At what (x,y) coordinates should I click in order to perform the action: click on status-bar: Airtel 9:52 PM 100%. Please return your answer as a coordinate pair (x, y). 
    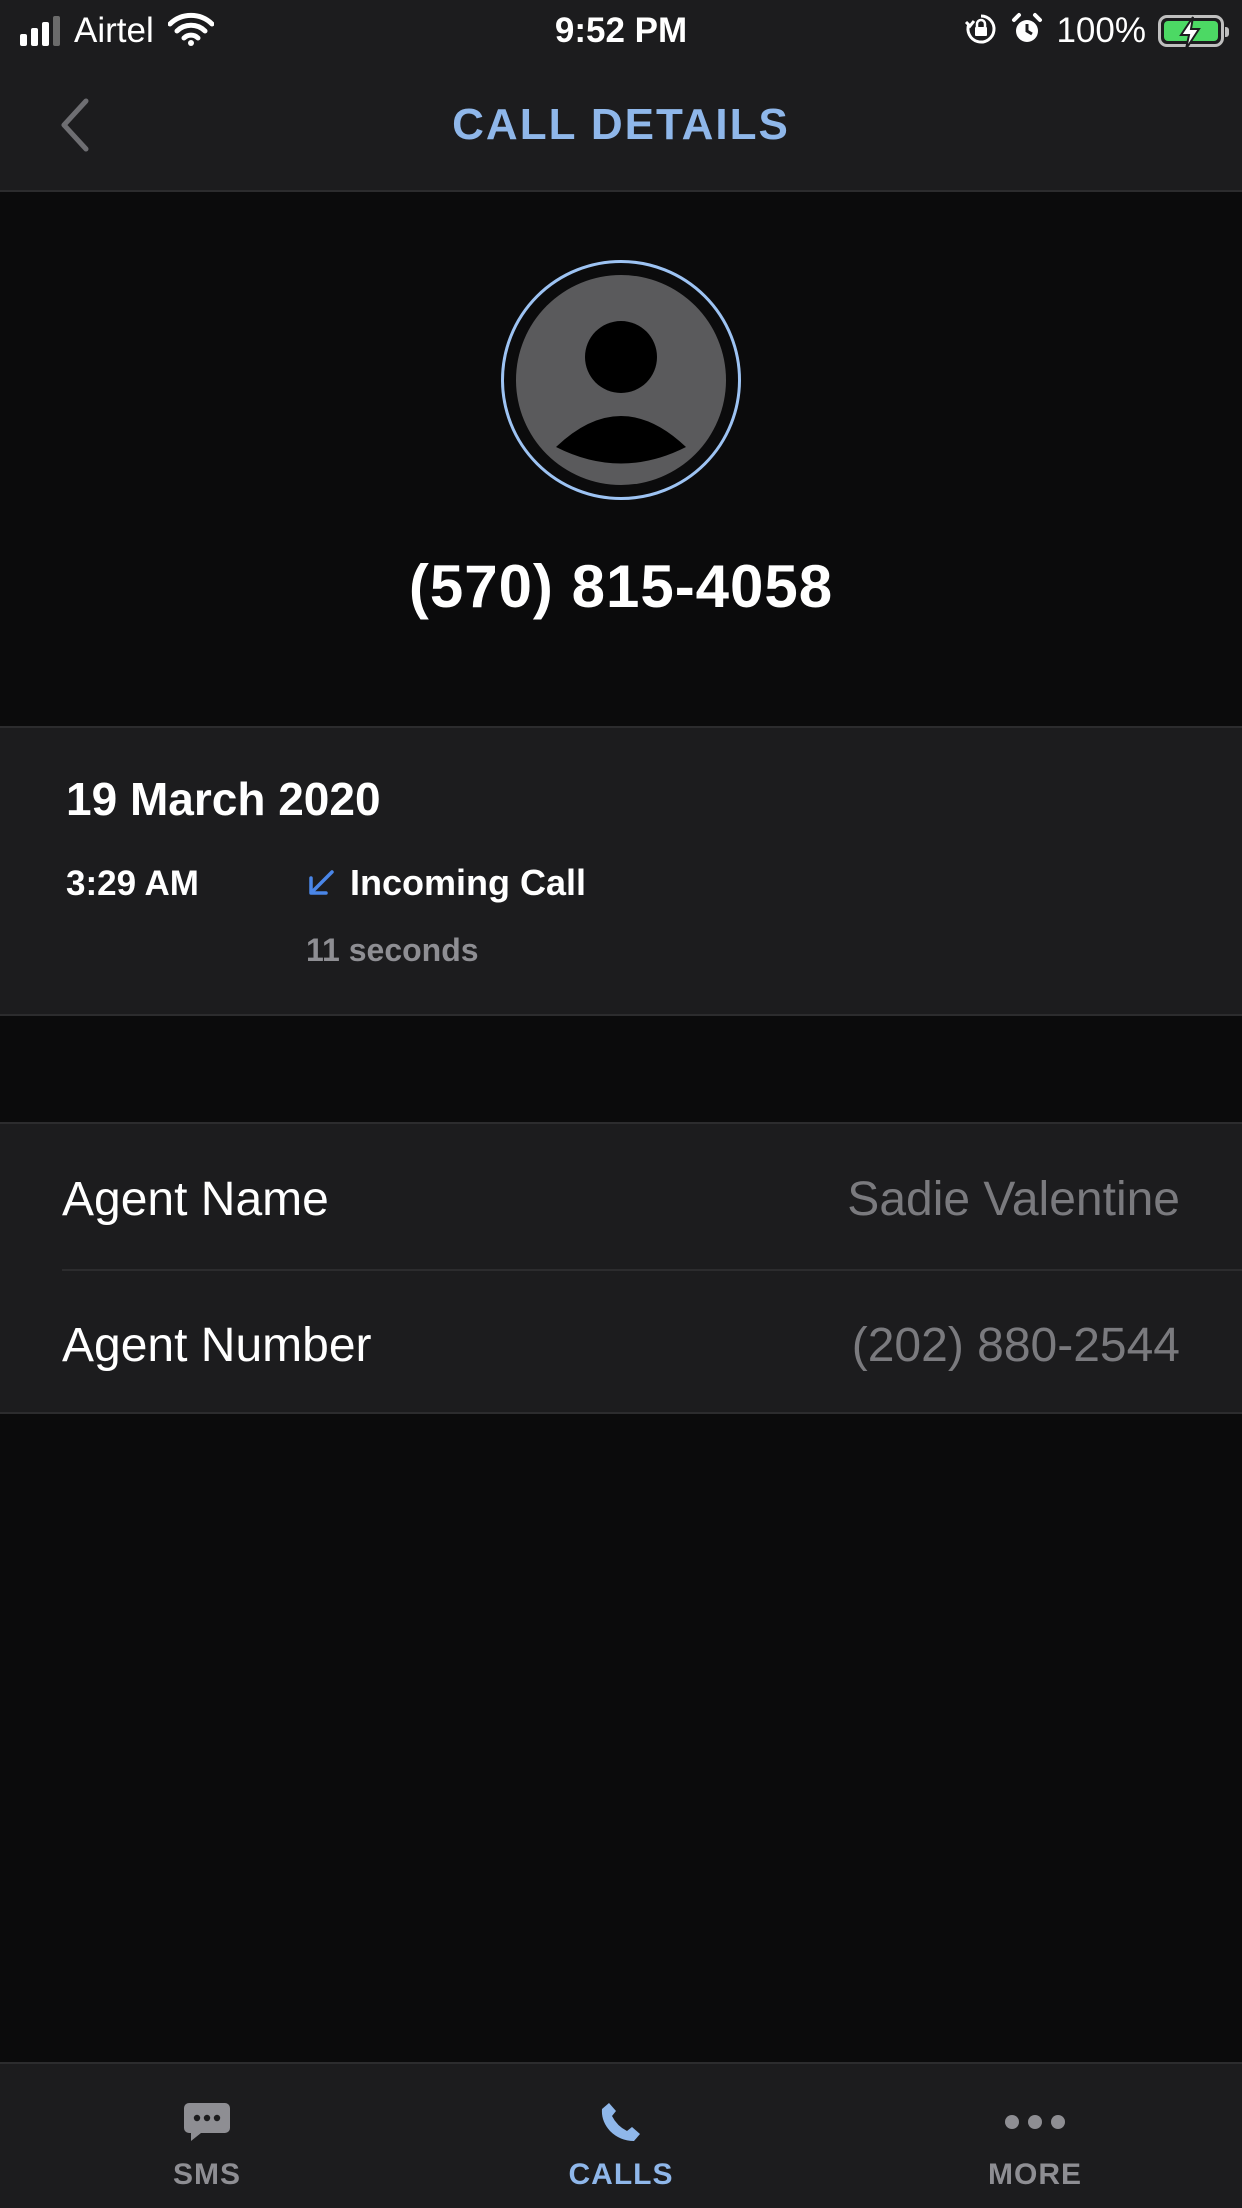
    Looking at the image, I should click on (621, 31).